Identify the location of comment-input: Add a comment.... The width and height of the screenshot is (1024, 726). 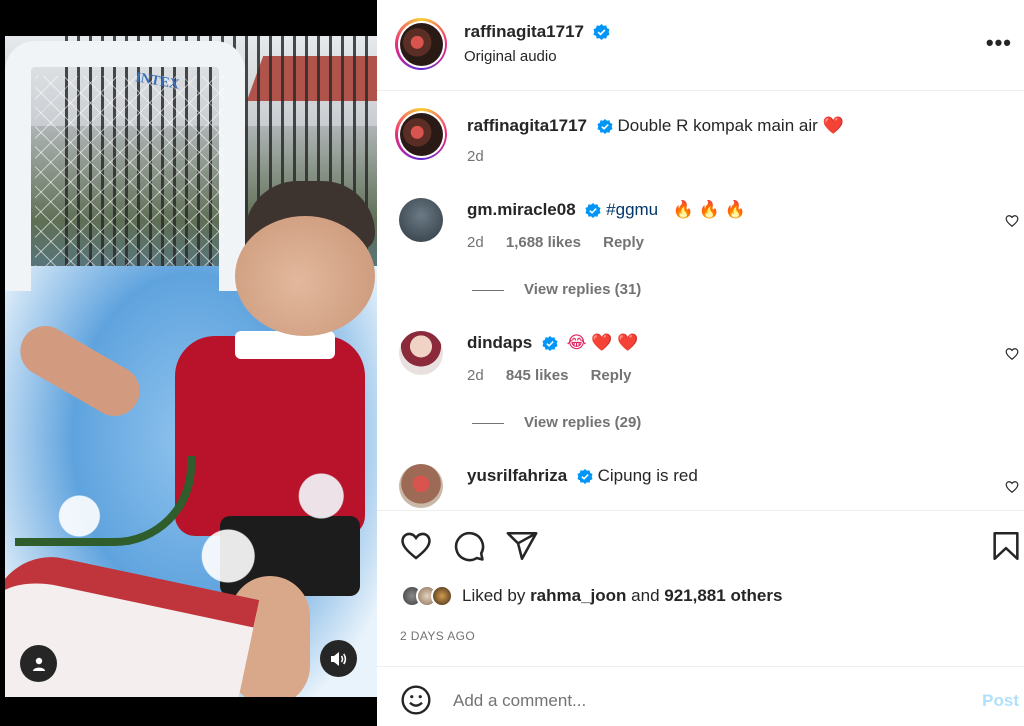
(519, 701).